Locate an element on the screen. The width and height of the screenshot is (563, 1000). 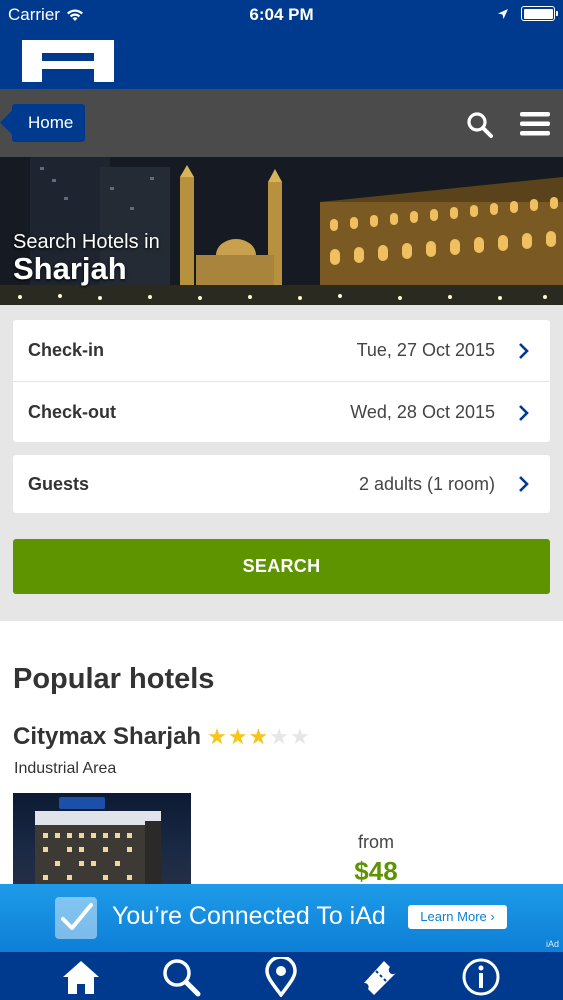
nav-bar: Home is located at coordinates (281, 123).